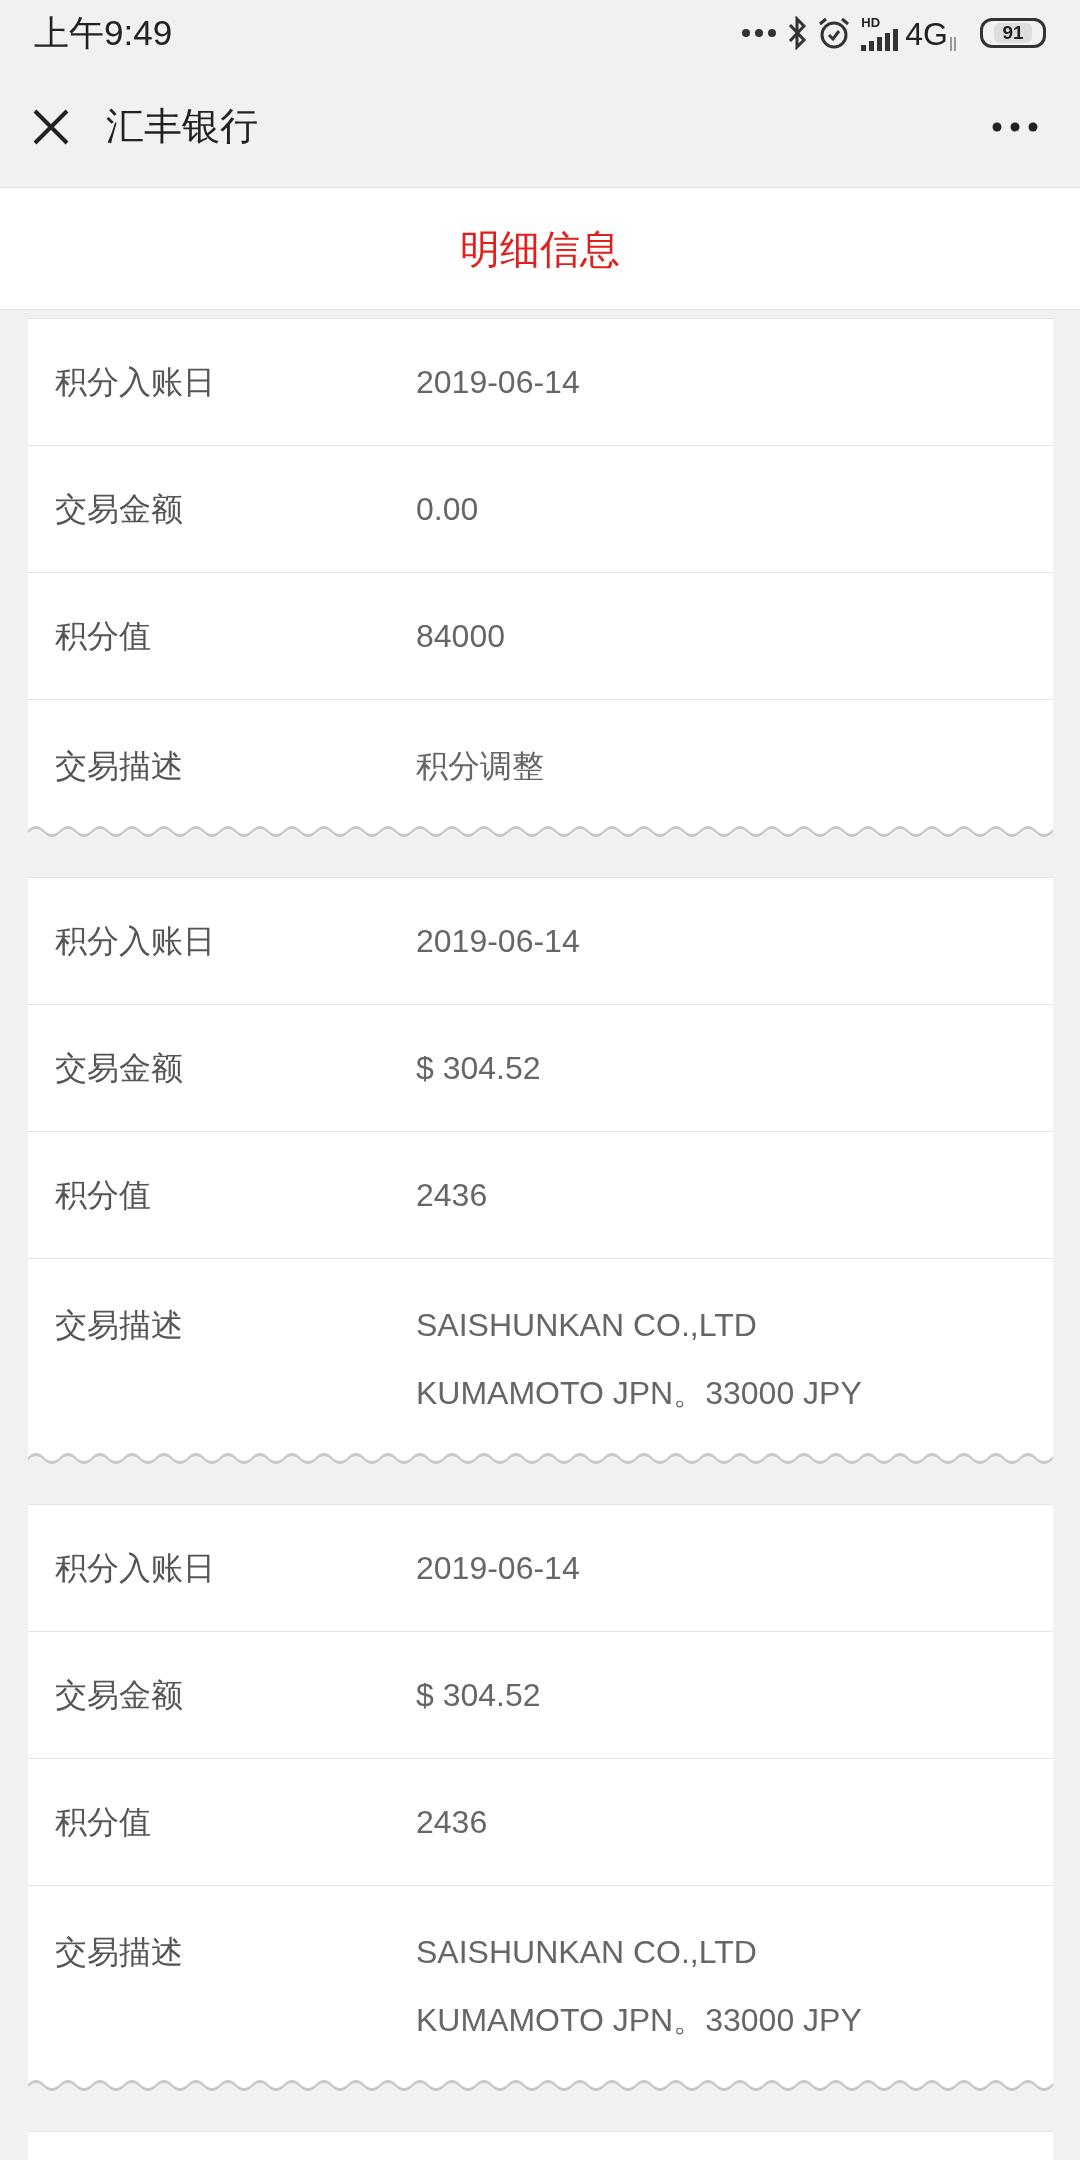  What do you see at coordinates (51, 126) in the screenshot?
I see `close-icon` at bounding box center [51, 126].